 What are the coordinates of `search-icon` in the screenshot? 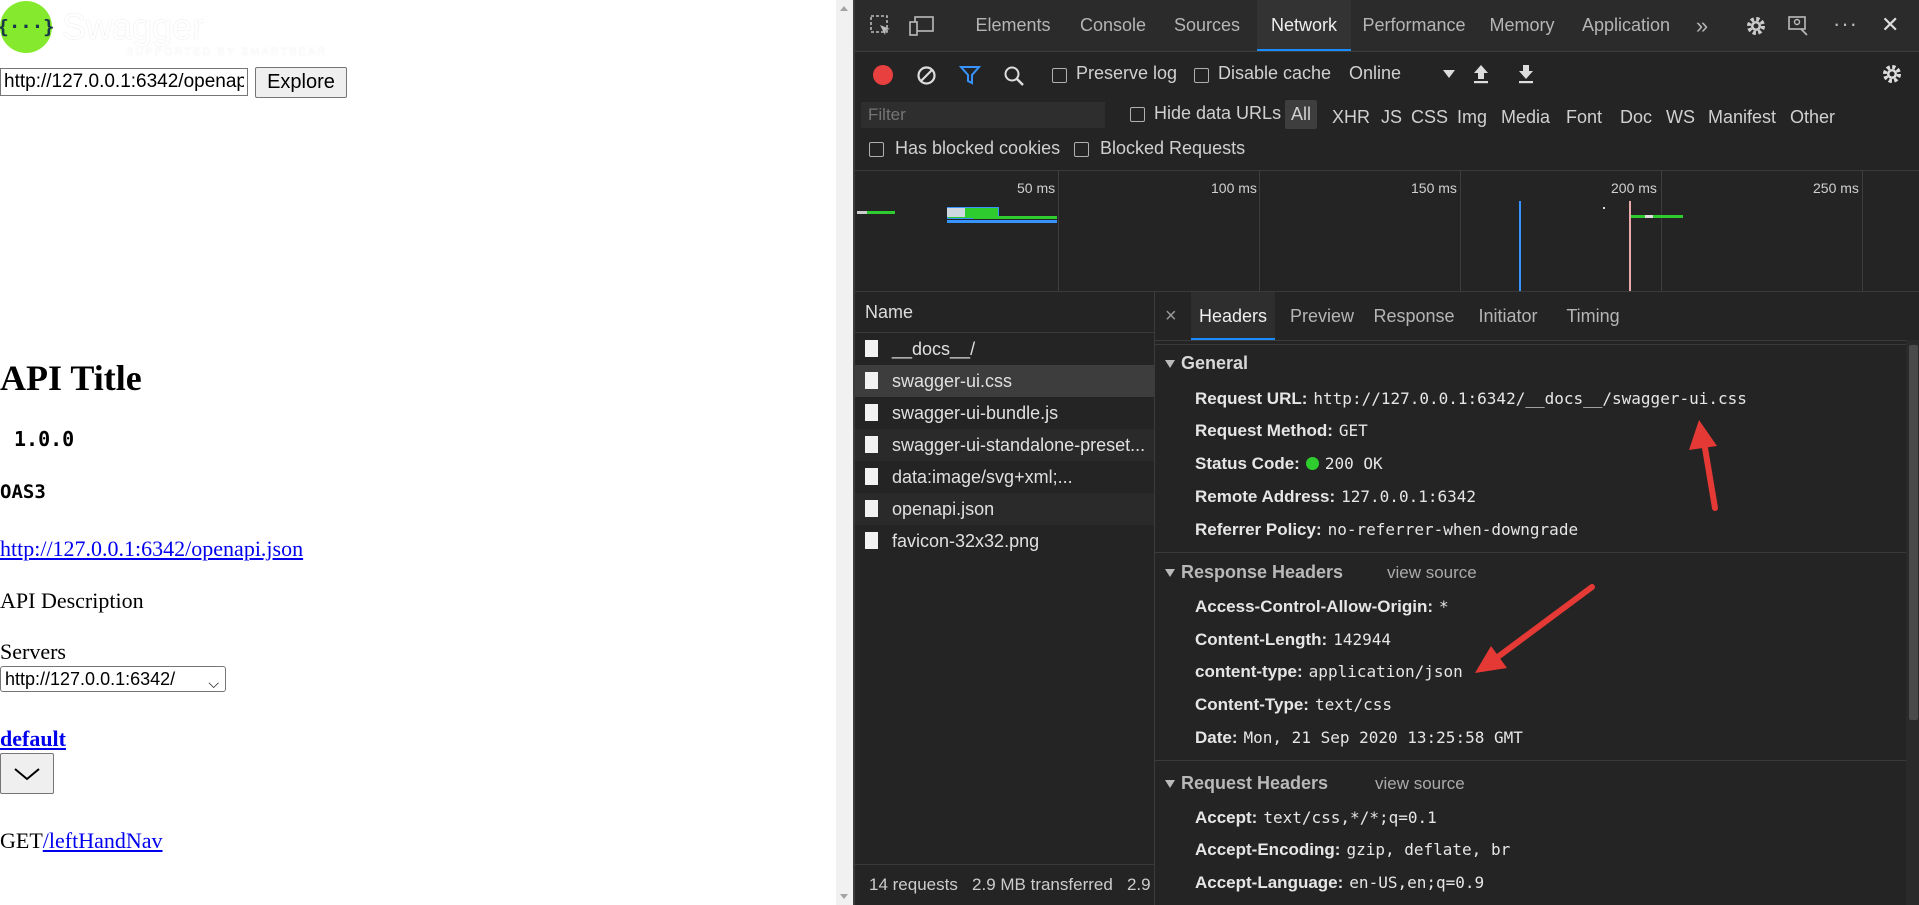 It's located at (1014, 76).